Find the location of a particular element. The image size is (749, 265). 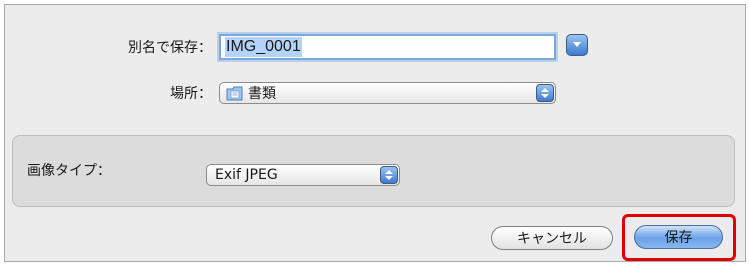

documents-folder-icon is located at coordinates (234, 93).